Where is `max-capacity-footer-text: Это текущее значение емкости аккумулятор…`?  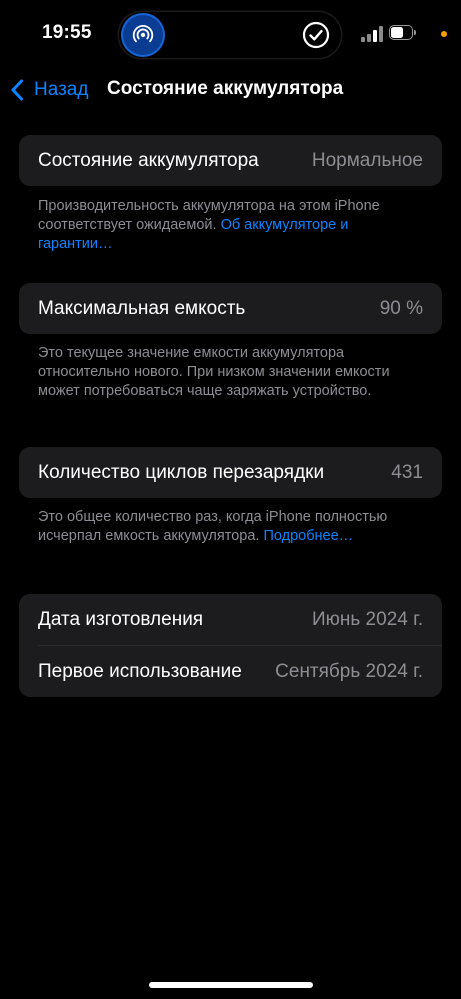 max-capacity-footer-text: Это текущее значение емкости аккумулятор… is located at coordinates (214, 372).